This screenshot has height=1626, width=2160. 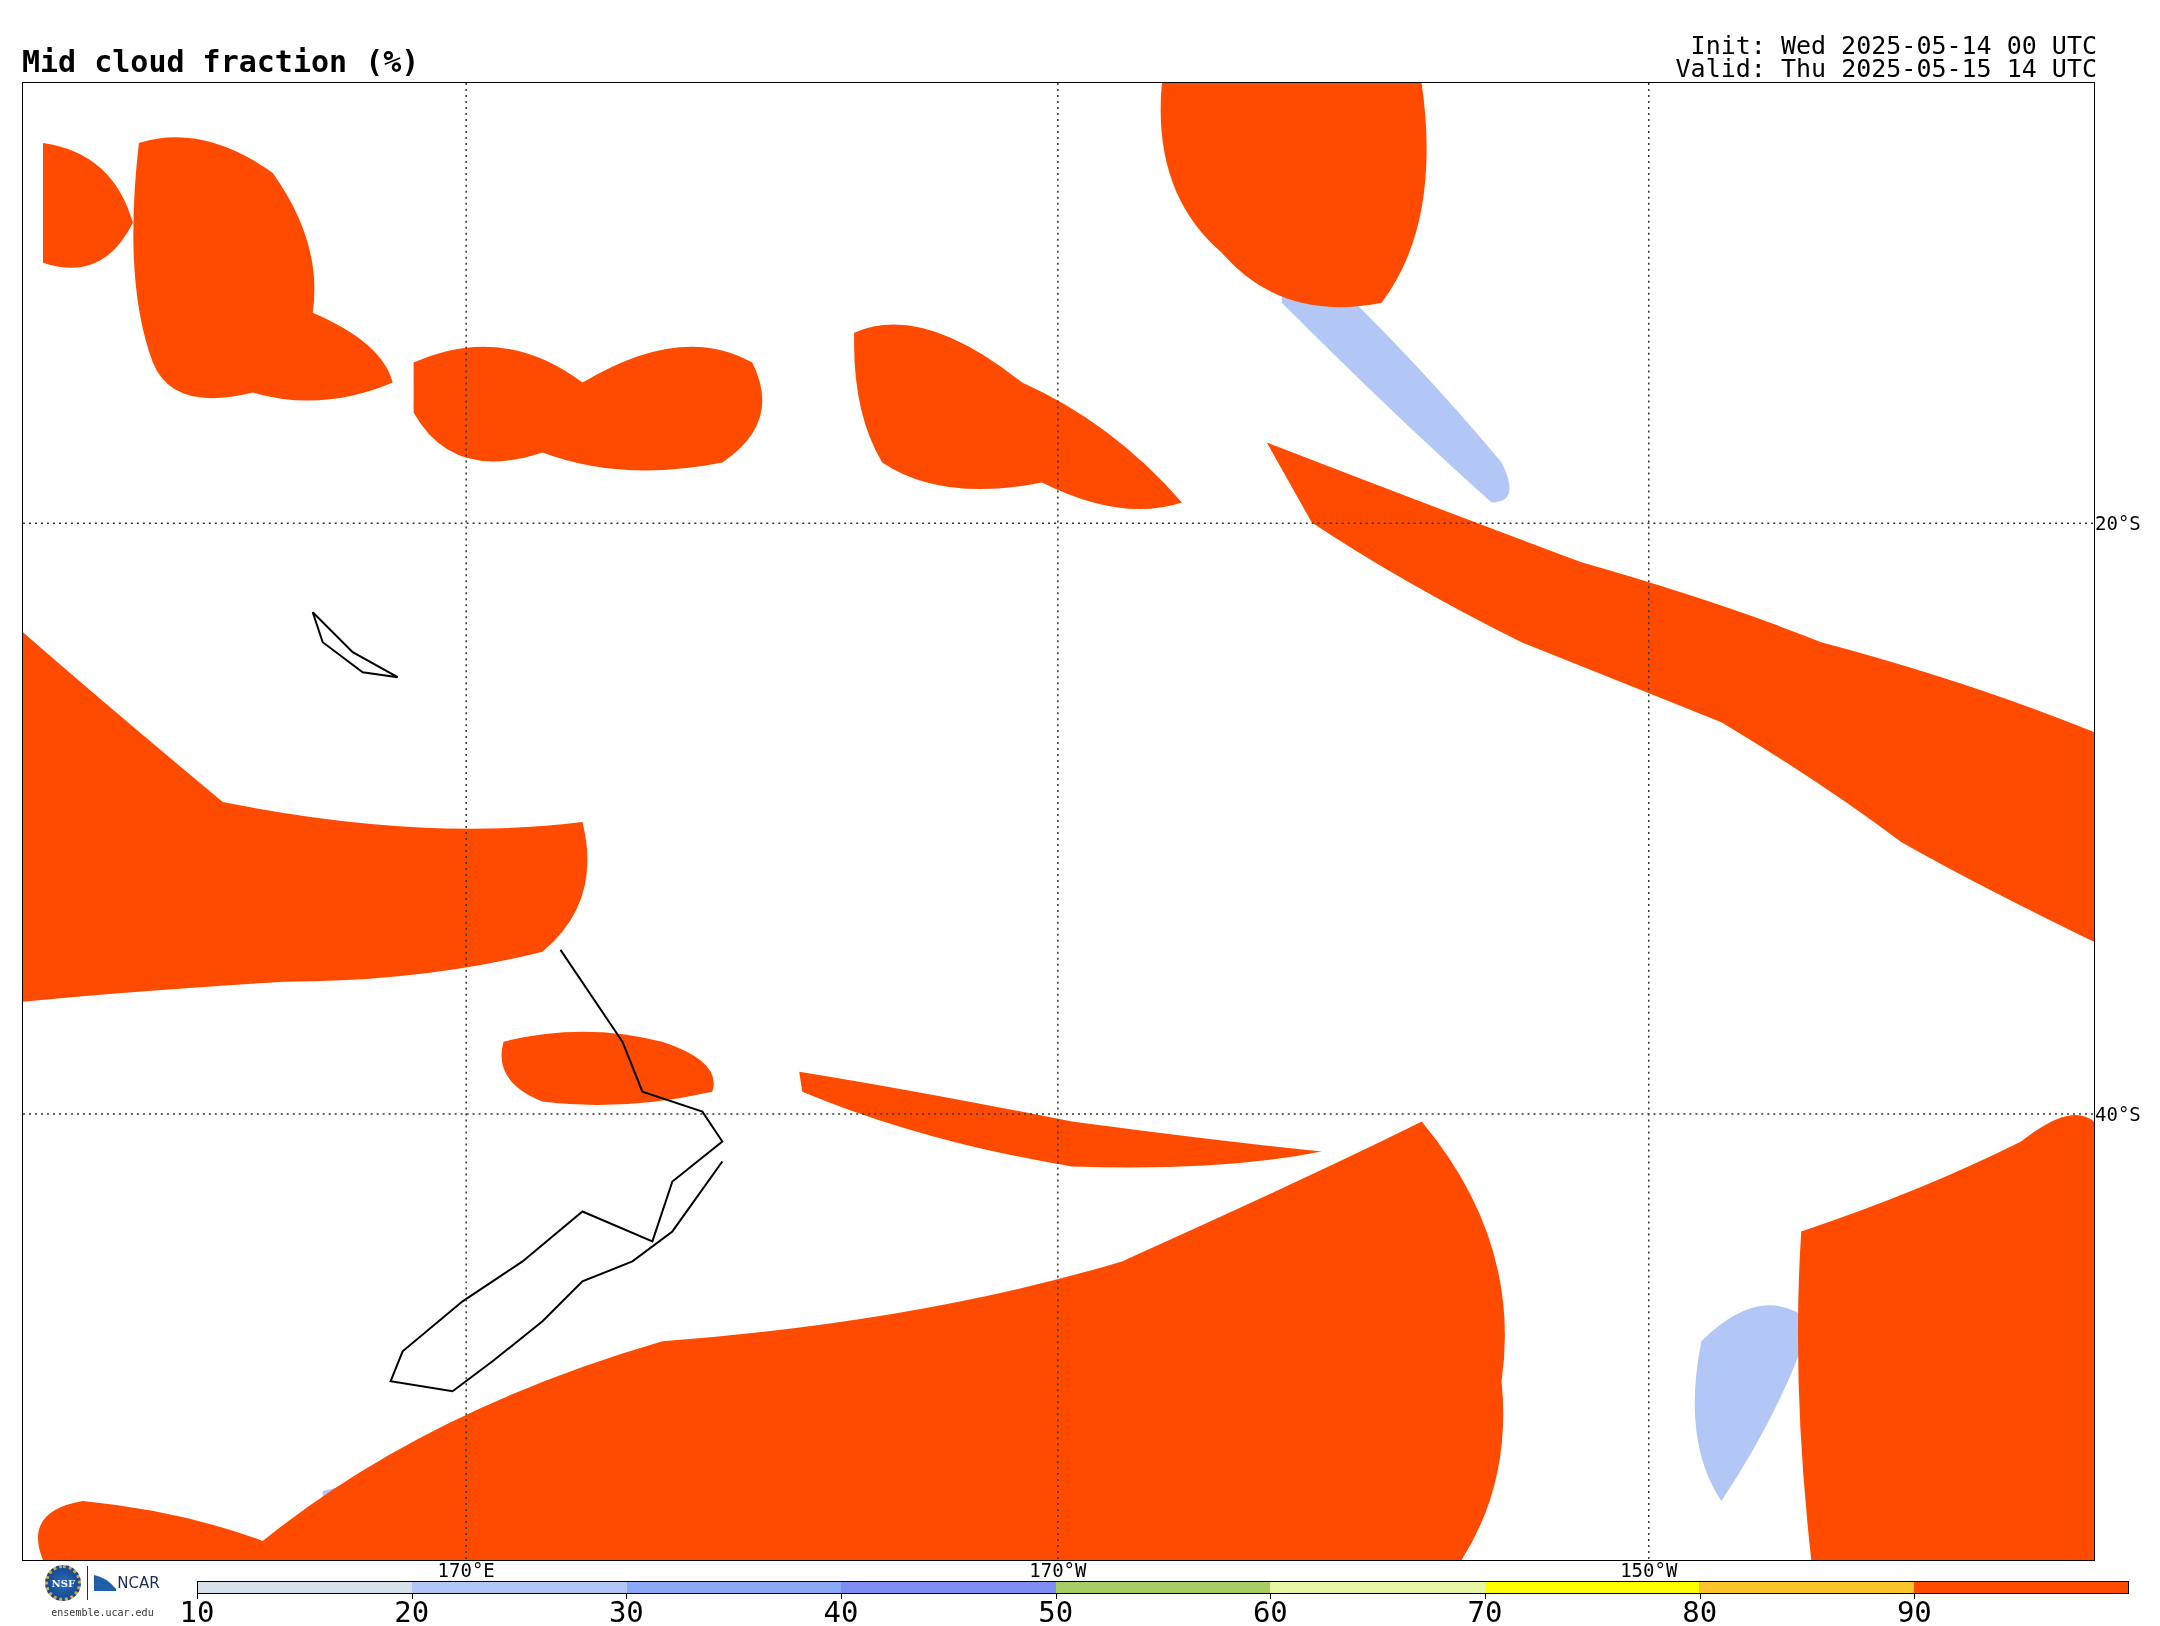 What do you see at coordinates (1886, 68) in the screenshot?
I see `valid-time: Valid: Thu 2025-05-15 14 UTC` at bounding box center [1886, 68].